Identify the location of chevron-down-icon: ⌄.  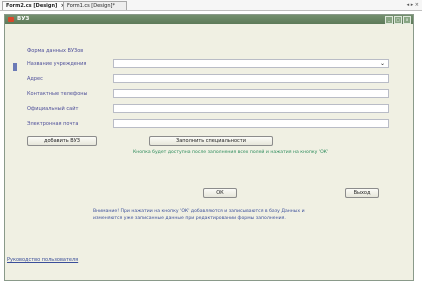
(382, 63).